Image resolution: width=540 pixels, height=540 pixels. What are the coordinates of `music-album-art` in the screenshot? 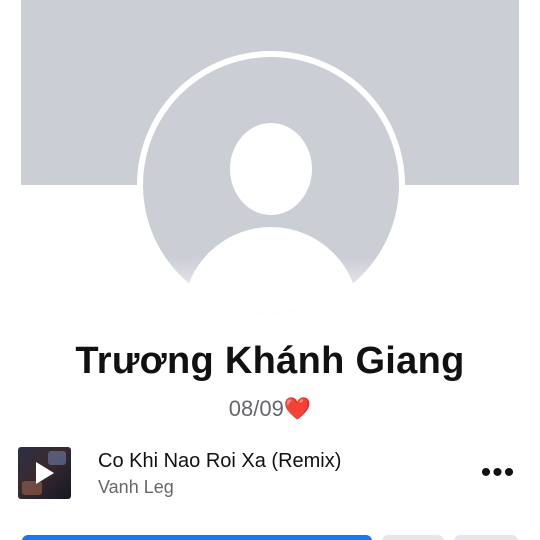 It's located at (44, 473).